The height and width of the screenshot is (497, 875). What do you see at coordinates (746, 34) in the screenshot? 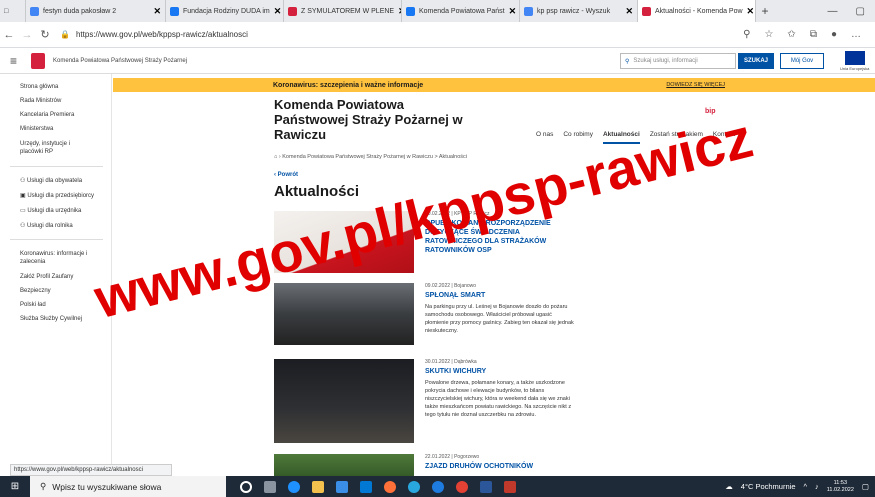
I see `zoom-icon: ⚲` at bounding box center [746, 34].